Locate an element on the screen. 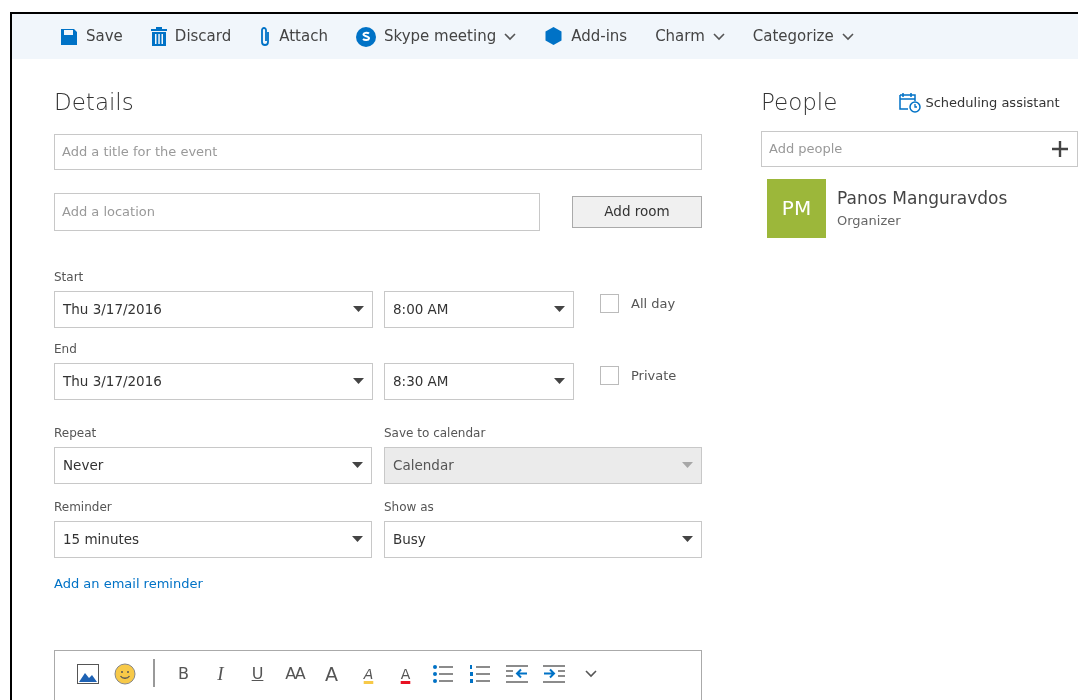 Image resolution: width=1078 pixels, height=700 pixels. font-size-button: AA is located at coordinates (294, 674).